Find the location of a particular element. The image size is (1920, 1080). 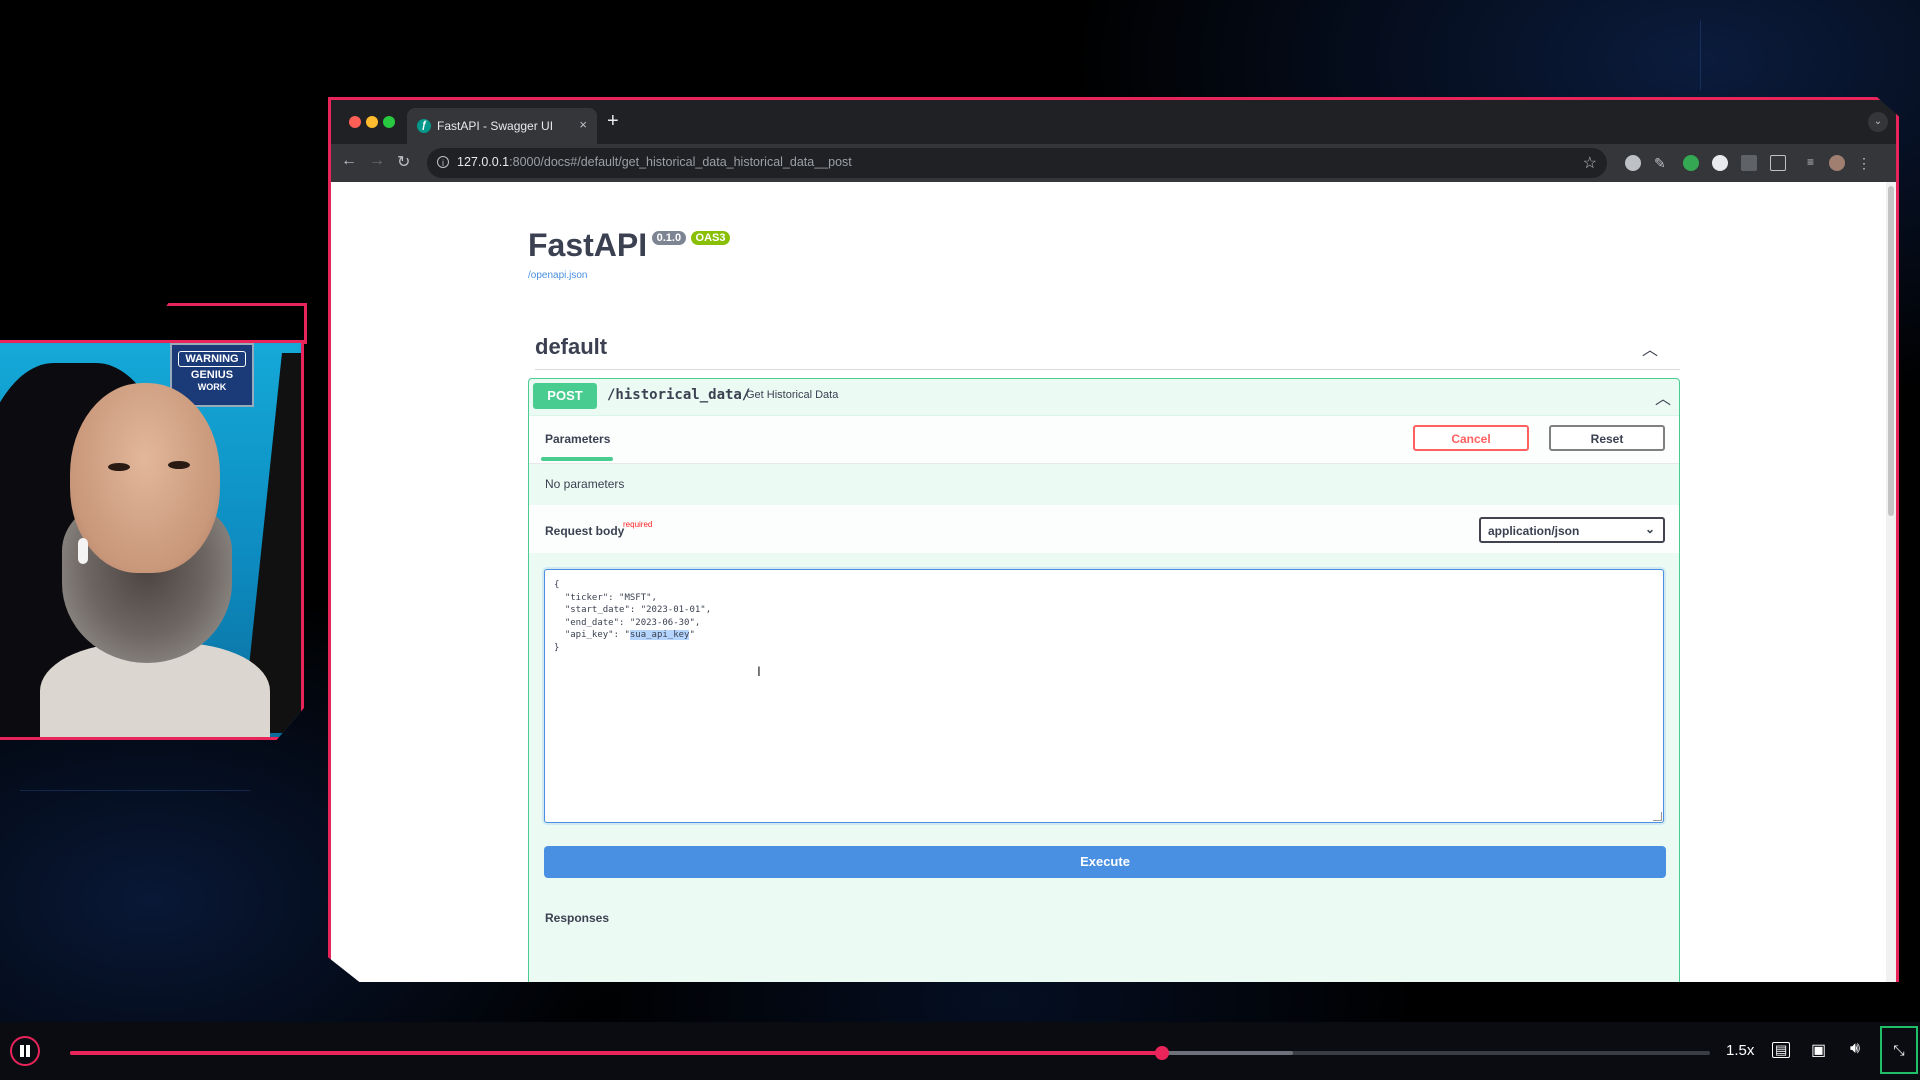

earbud is located at coordinates (83, 551).